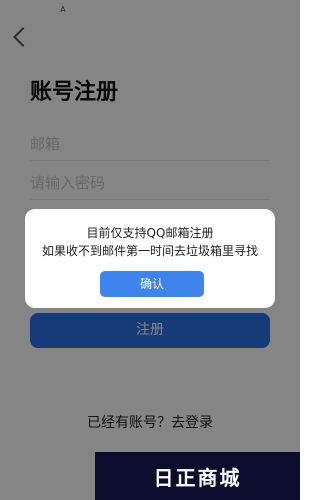 The image size is (320, 500). Describe the element at coordinates (149, 251) in the screenshot. I see `dialog-message-line2: 如果收不到邮件第一时间去垃圾箱里寻找` at that location.